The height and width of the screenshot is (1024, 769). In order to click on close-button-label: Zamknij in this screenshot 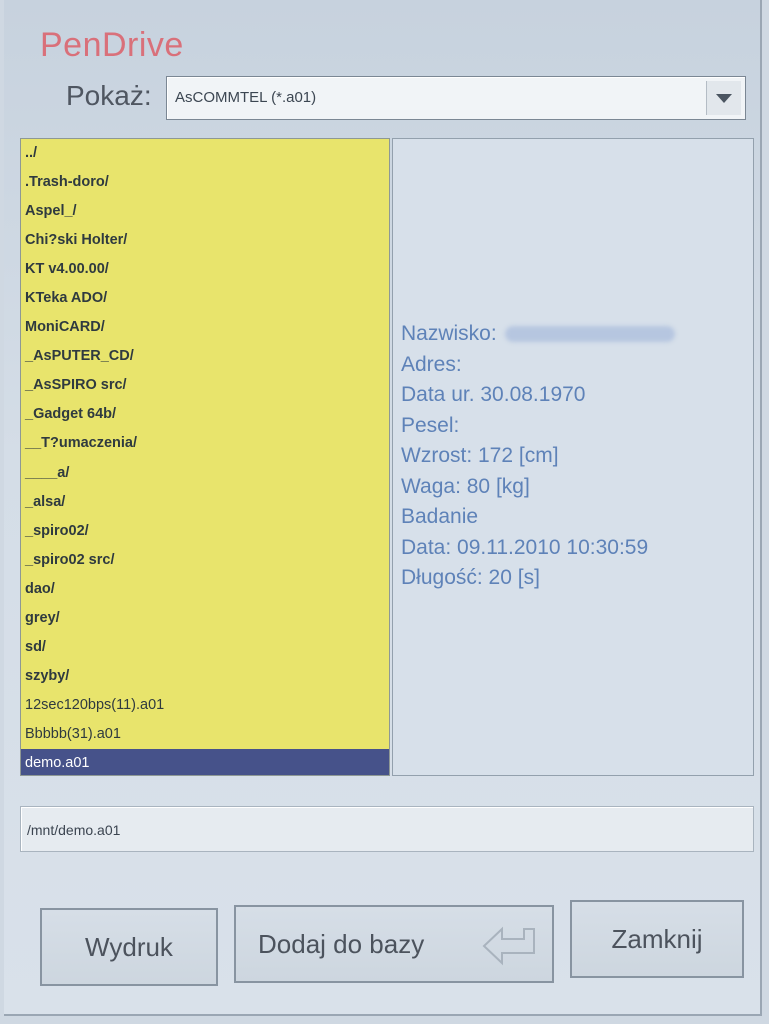, I will do `click(657, 938)`.